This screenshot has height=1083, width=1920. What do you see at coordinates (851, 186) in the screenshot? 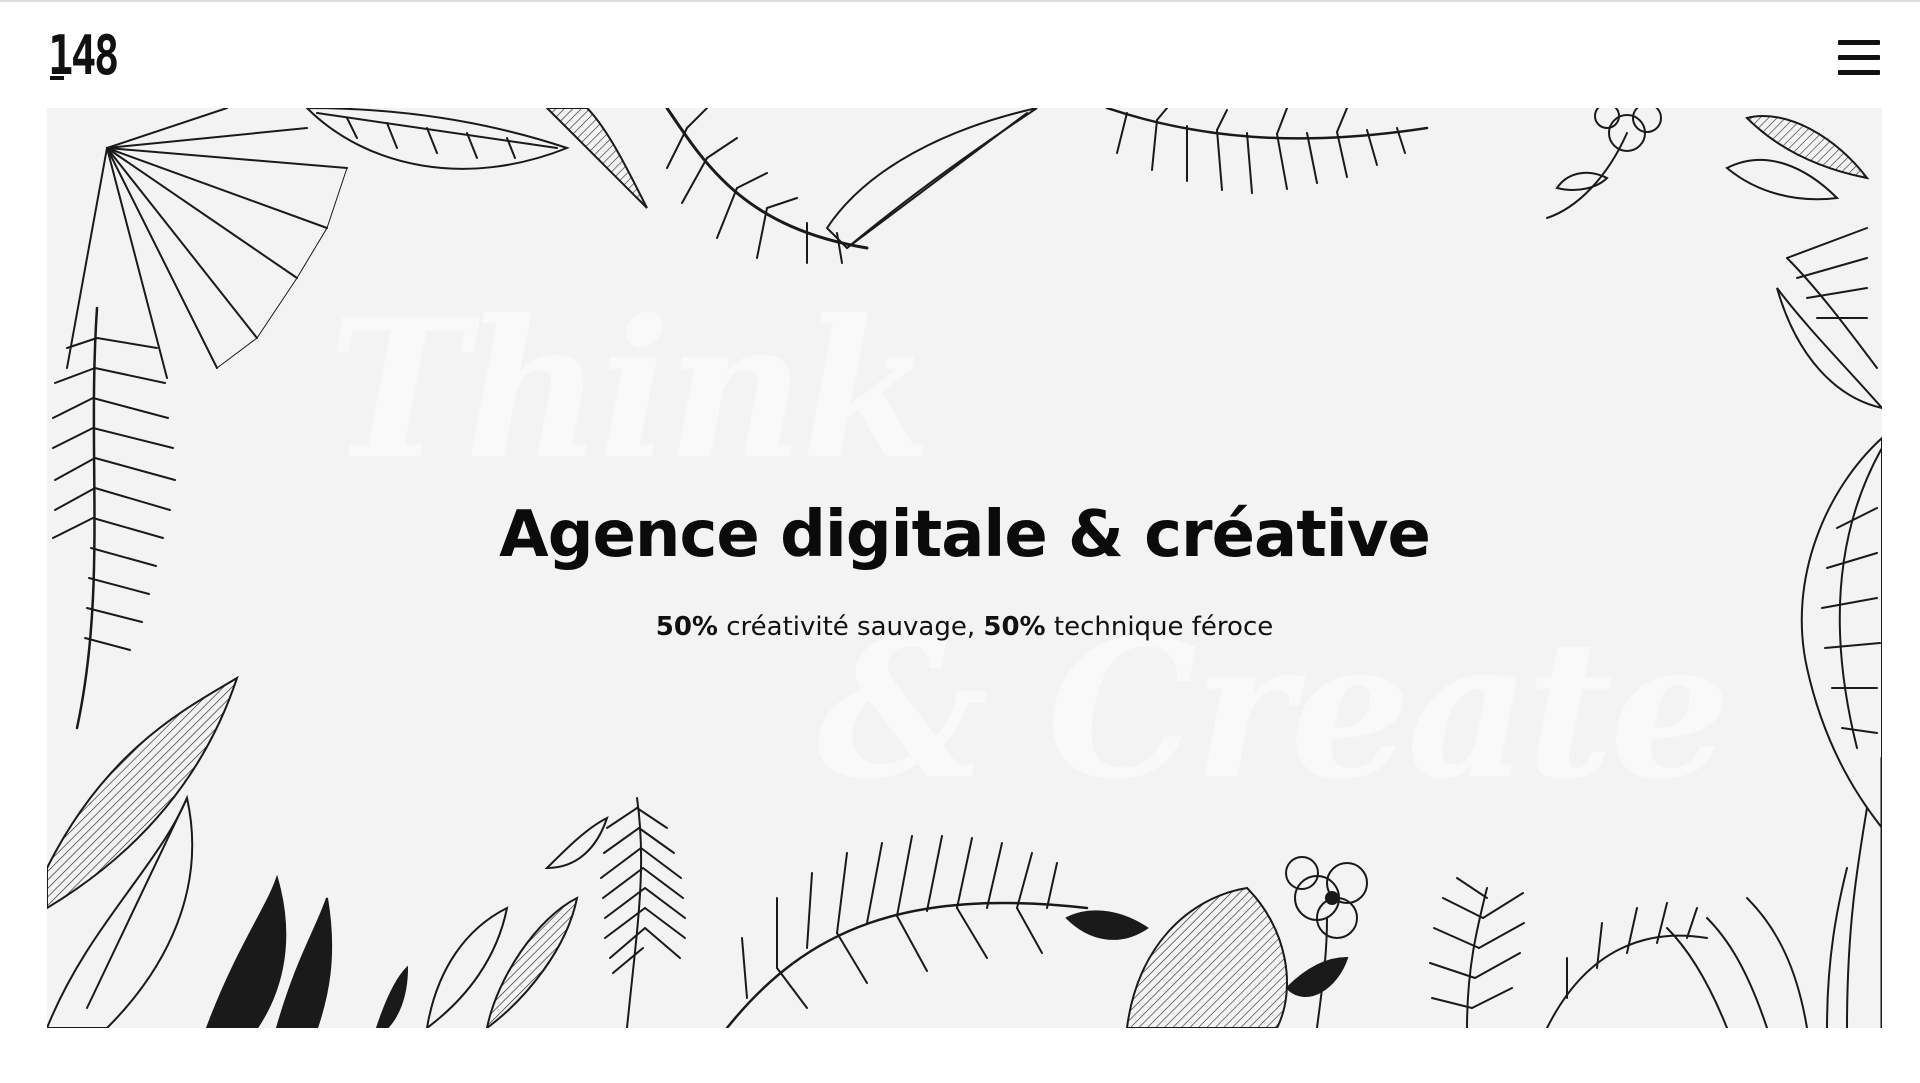
I see `fern-top-center` at bounding box center [851, 186].